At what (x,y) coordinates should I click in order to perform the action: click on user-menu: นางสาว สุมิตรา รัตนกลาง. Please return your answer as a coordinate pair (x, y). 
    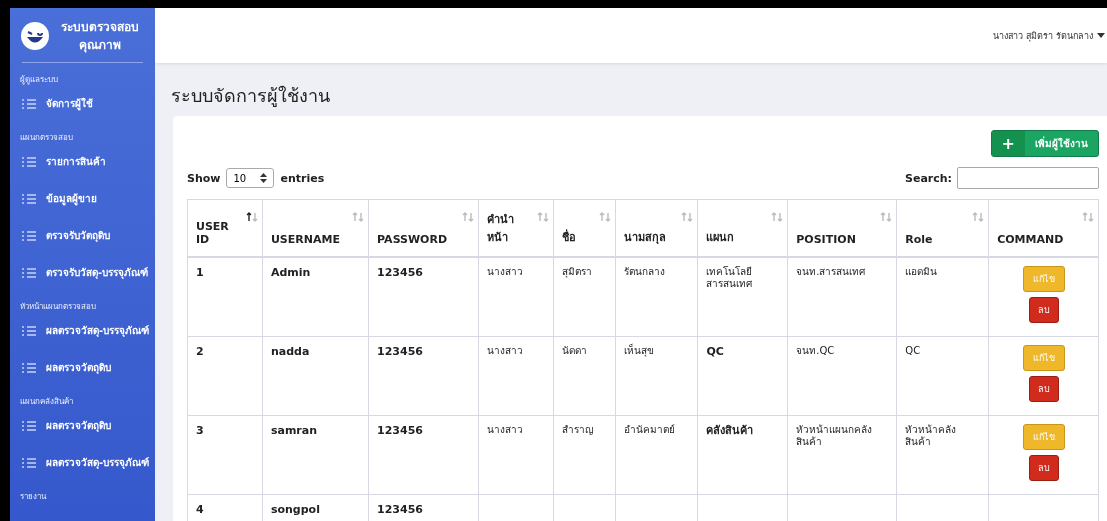
    Looking at the image, I should click on (1050, 35).